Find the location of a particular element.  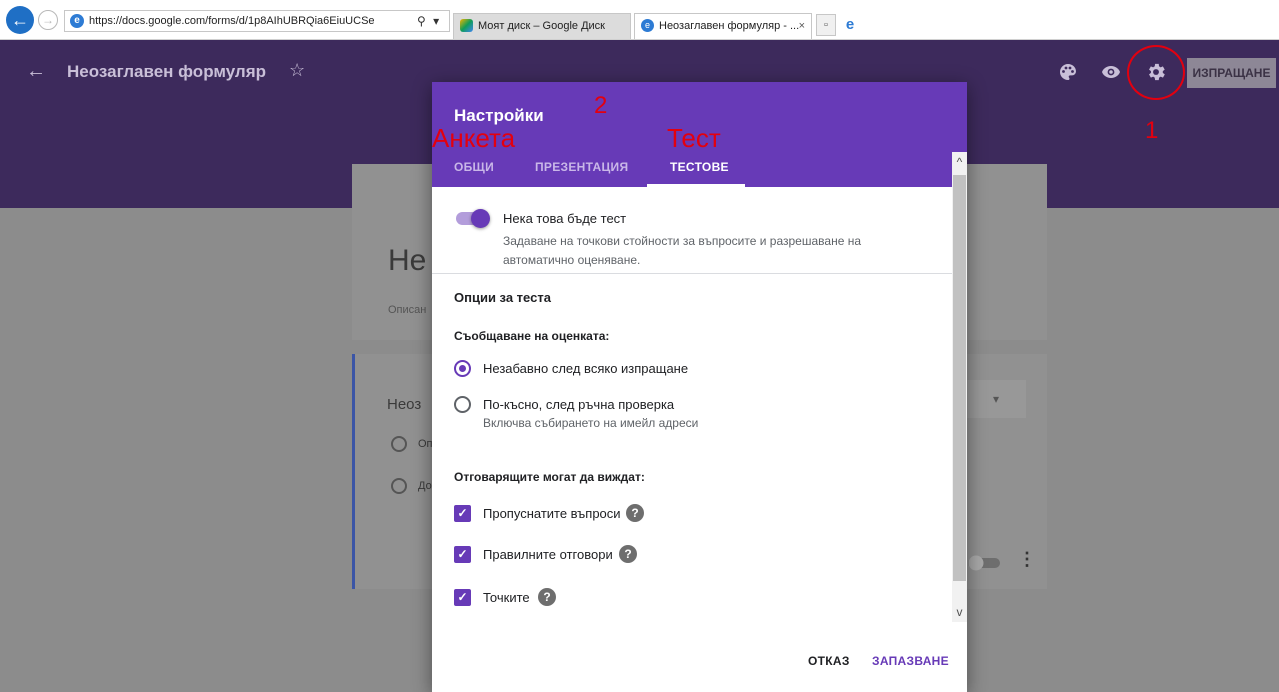

active-tab-indicator is located at coordinates (696, 185).